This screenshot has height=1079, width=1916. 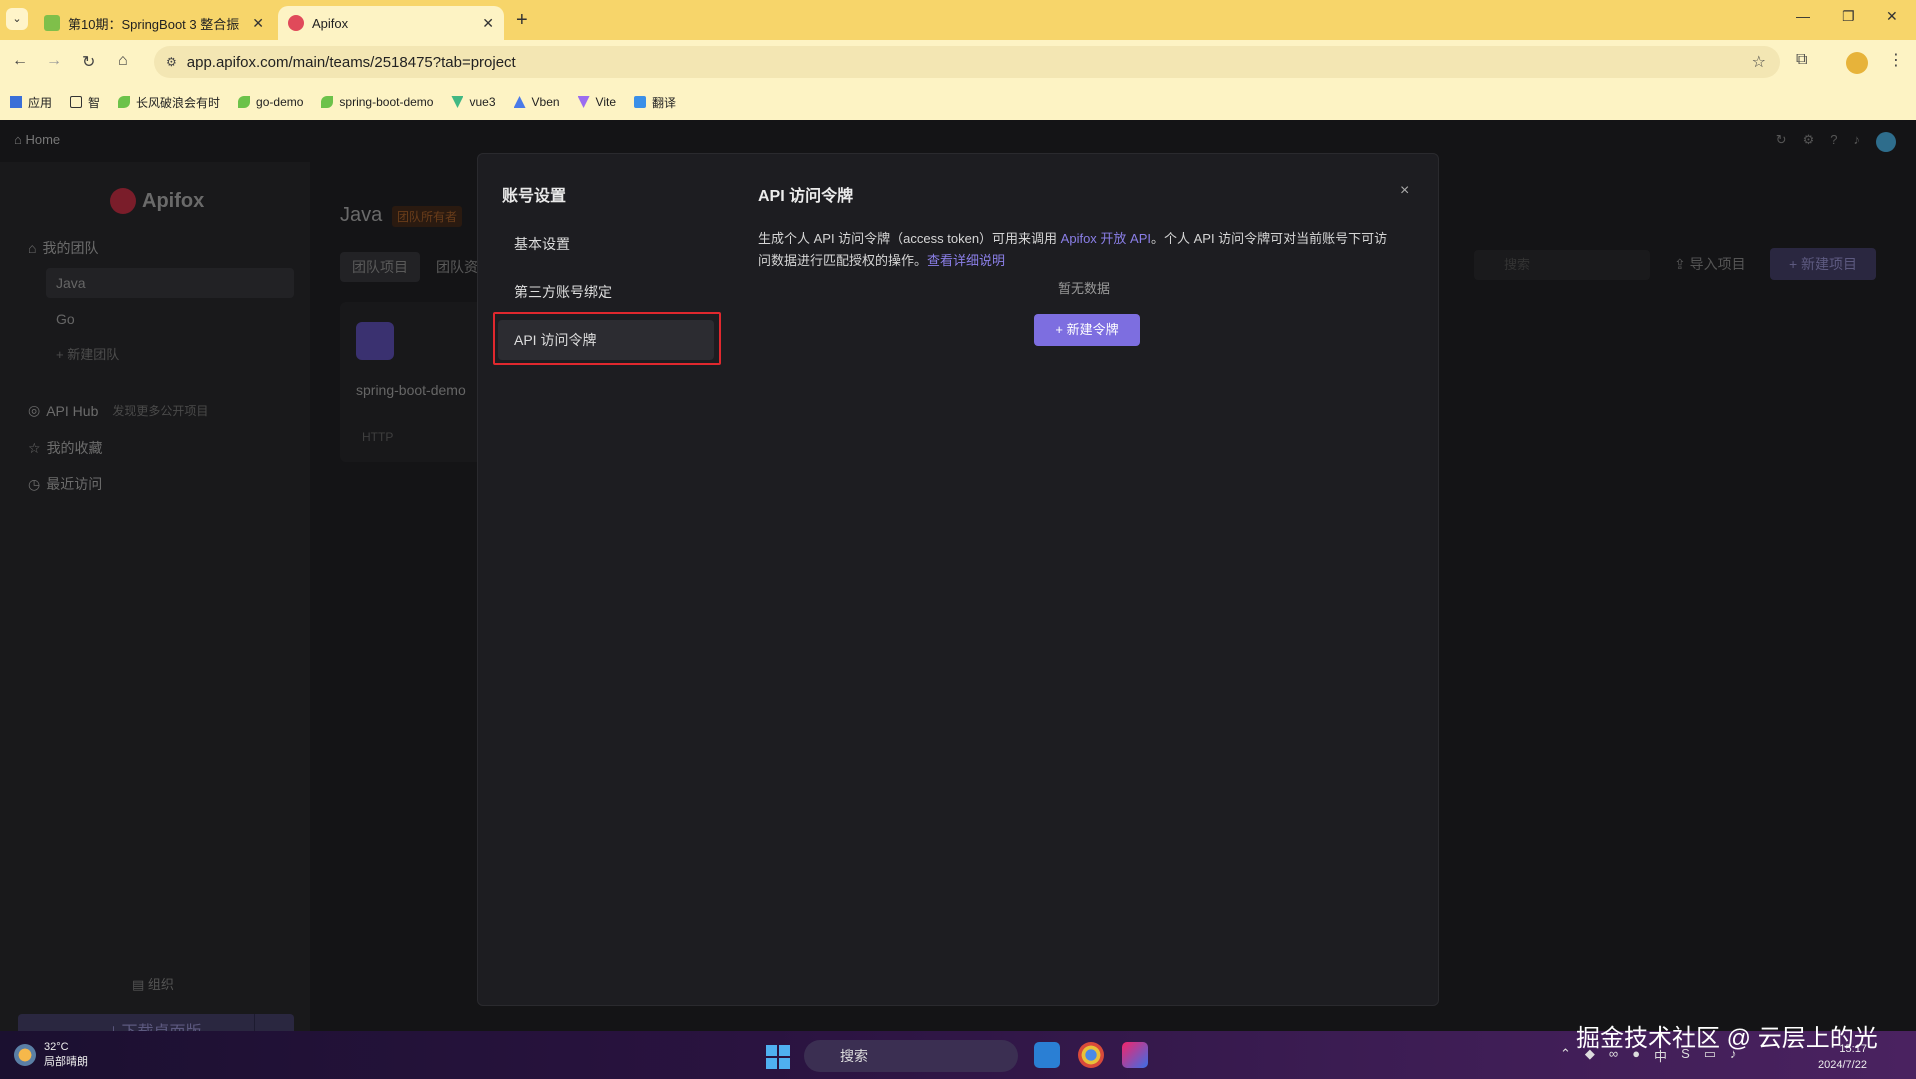 I want to click on extensions-icon: ⧉, so click(x=1801, y=60).